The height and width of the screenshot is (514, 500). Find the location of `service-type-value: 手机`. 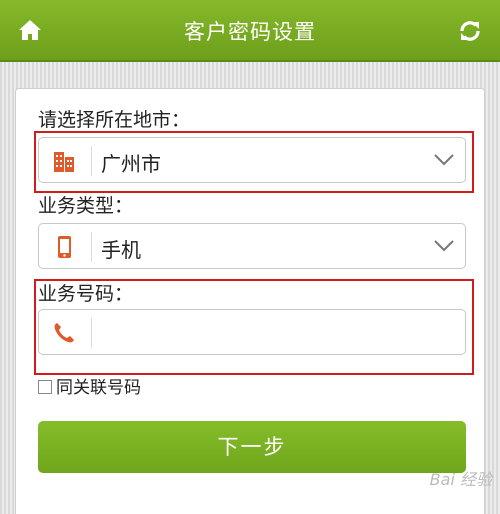

service-type-value: 手机 is located at coordinates (121, 250).